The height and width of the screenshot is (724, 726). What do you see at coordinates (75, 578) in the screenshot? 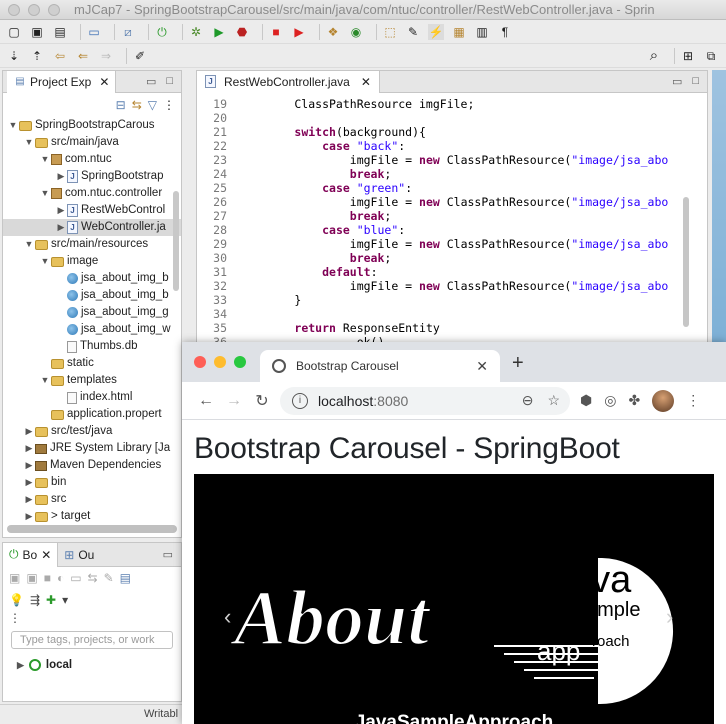
I see `open-console-icon: ▭` at bounding box center [75, 578].